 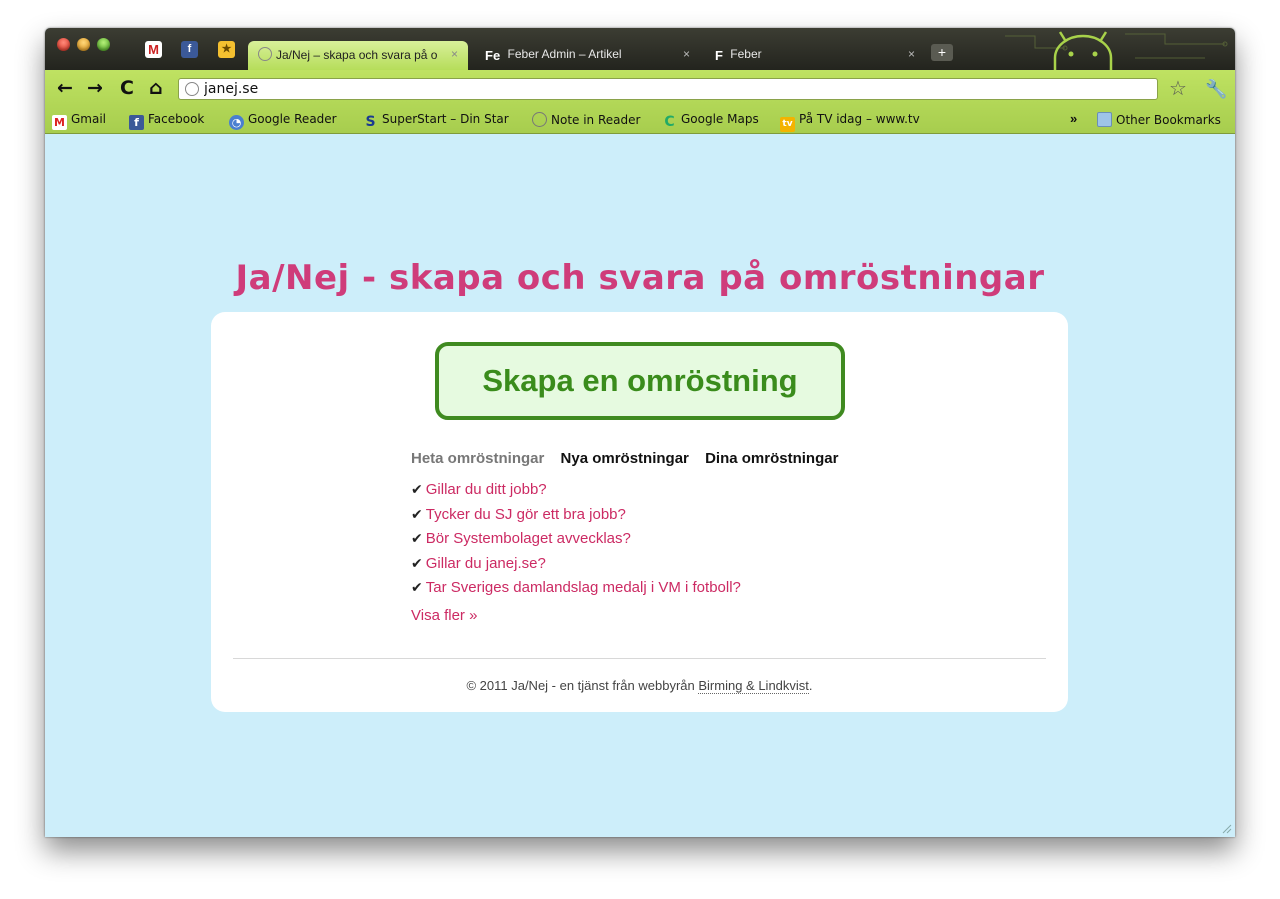 What do you see at coordinates (486, 563) in the screenshot?
I see `poll-link: Gillar du janej.se?` at bounding box center [486, 563].